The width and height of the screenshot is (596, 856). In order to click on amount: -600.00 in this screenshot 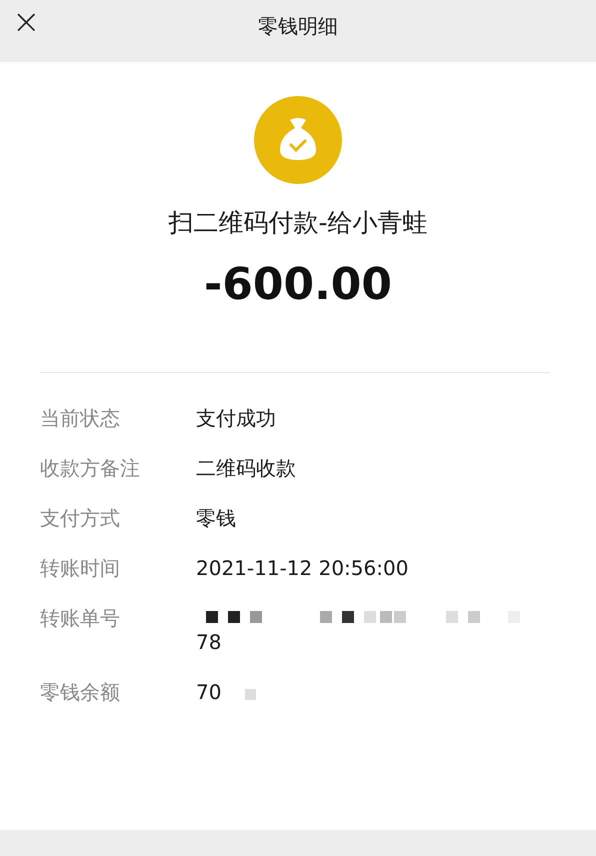, I will do `click(298, 284)`.